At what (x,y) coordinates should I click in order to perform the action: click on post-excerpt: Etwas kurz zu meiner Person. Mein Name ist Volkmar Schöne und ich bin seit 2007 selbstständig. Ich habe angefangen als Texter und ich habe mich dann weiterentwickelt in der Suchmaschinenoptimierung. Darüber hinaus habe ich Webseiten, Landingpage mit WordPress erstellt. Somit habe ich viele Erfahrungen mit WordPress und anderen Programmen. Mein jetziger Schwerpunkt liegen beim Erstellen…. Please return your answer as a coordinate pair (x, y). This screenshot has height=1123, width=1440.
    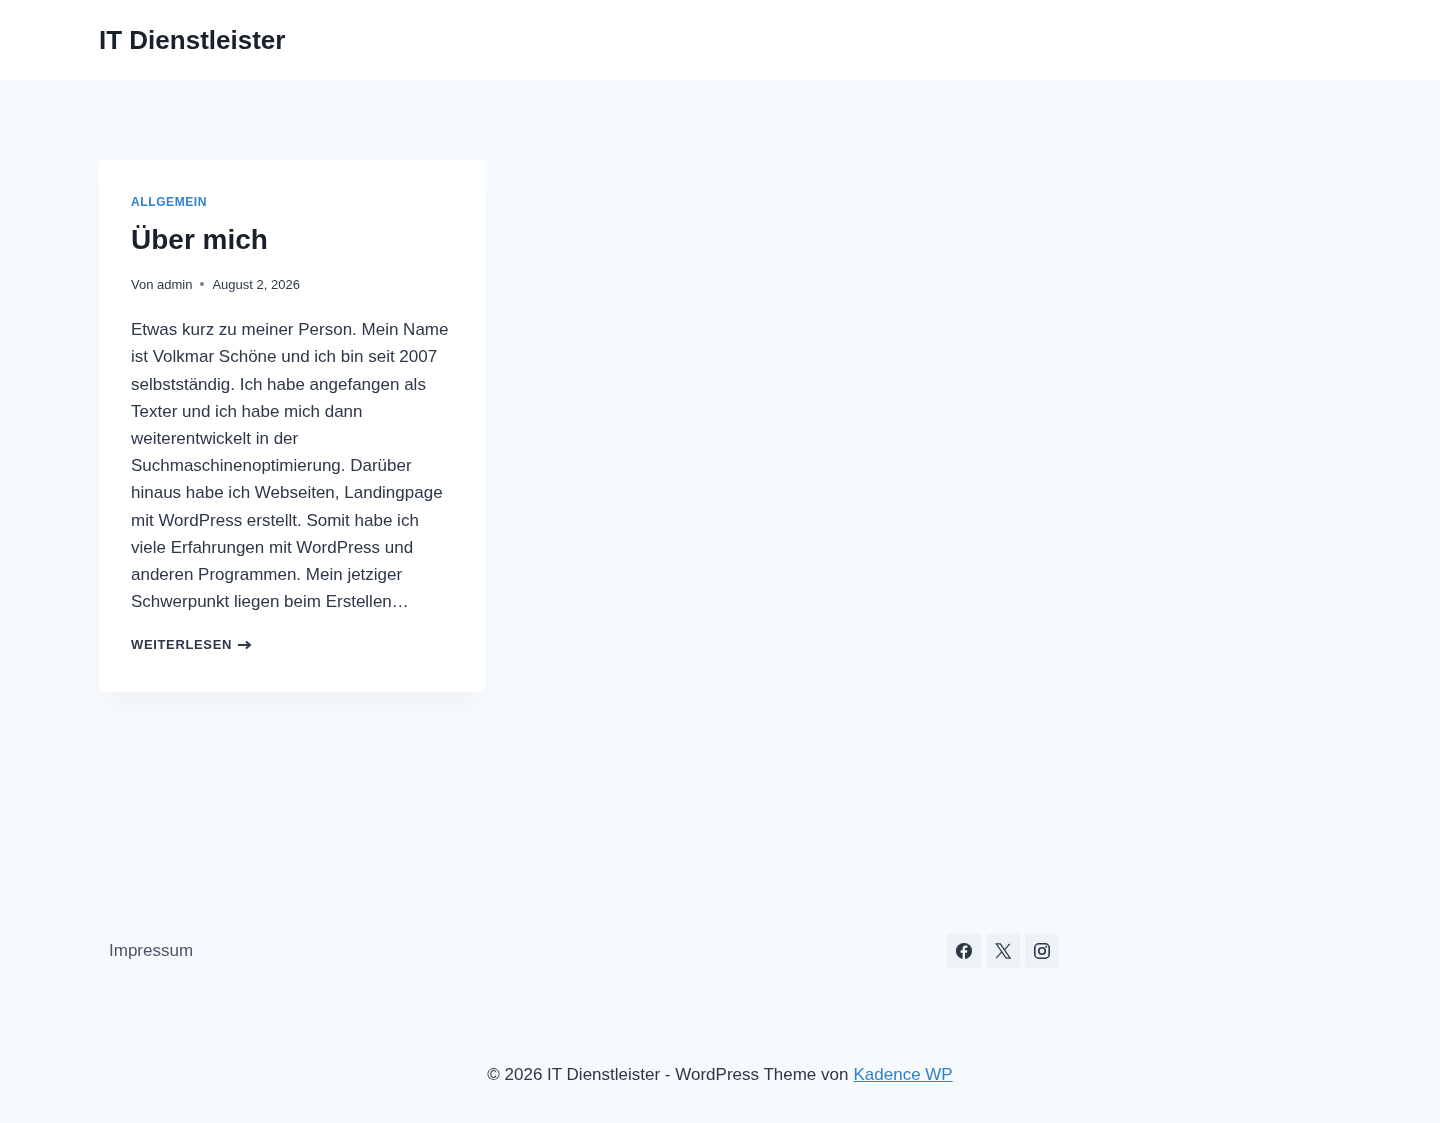
    Looking at the image, I should click on (290, 466).